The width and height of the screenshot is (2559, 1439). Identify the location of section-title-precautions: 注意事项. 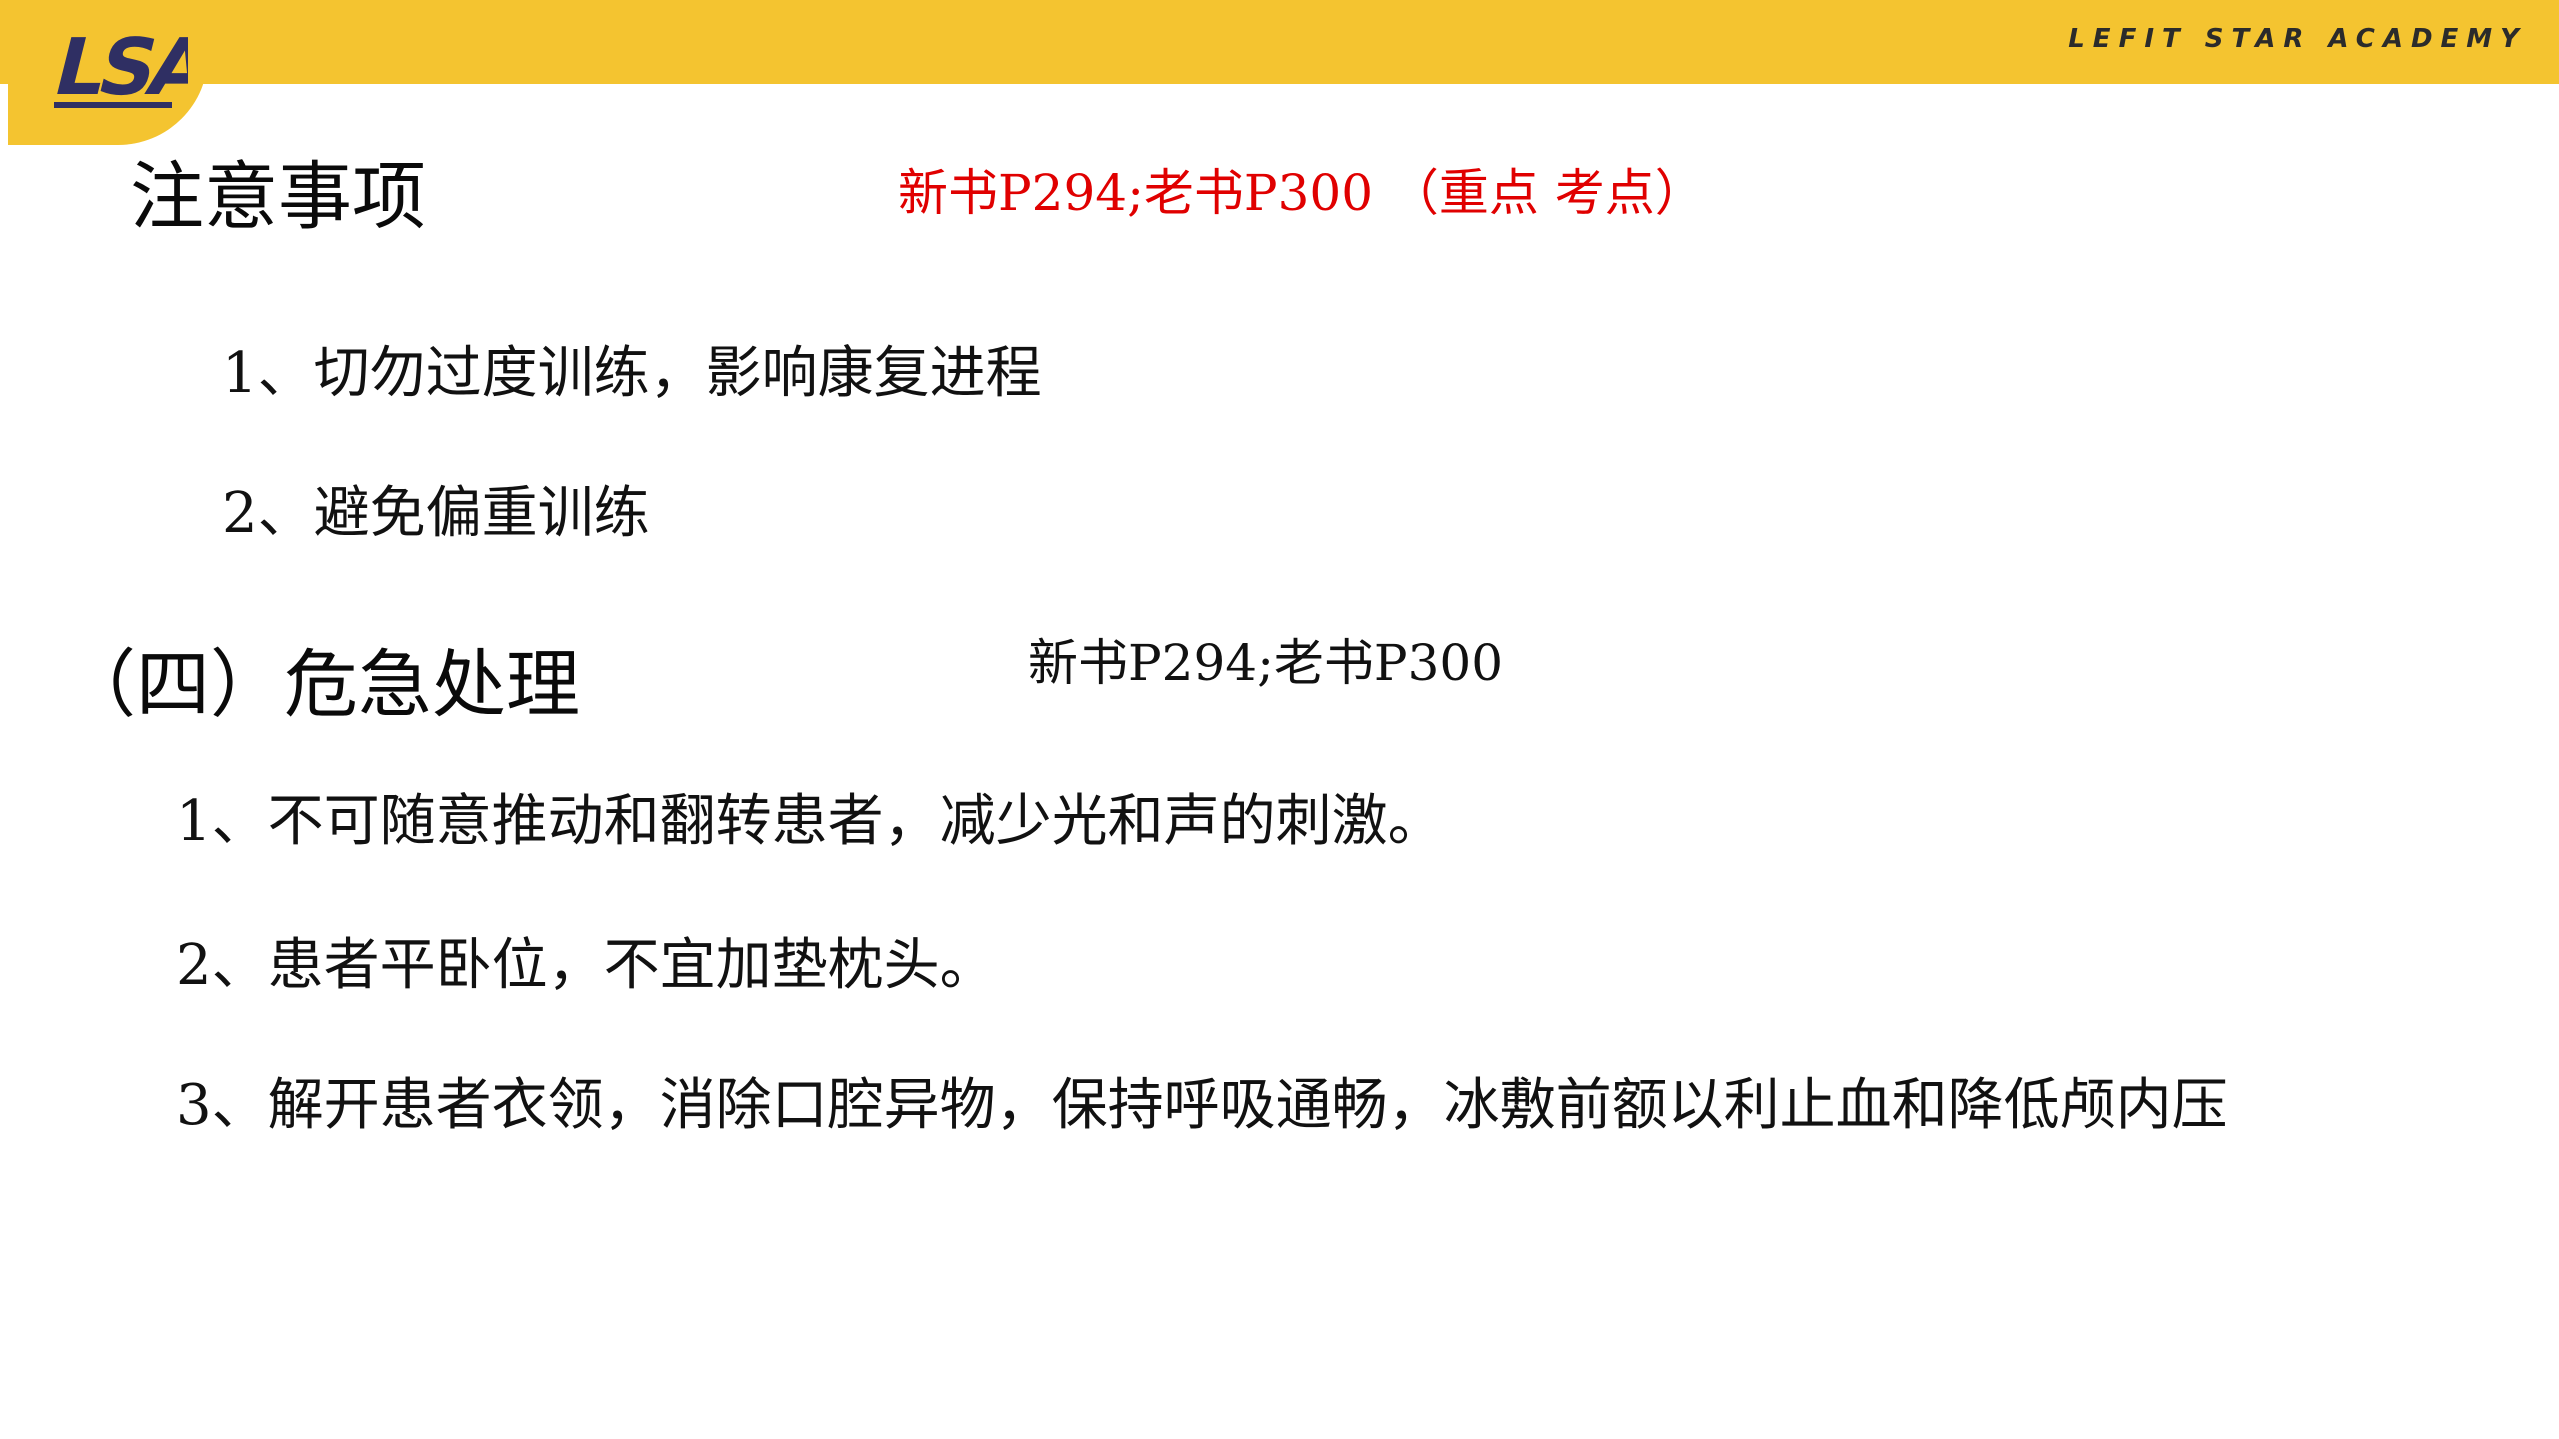
(278, 197).